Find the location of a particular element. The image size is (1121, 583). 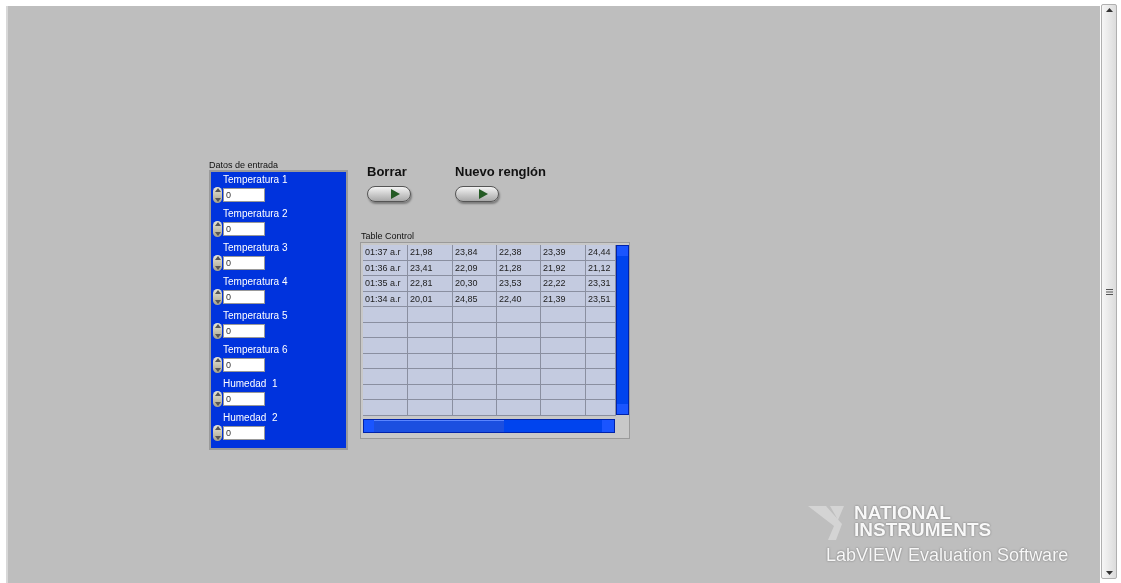

brand-name: INSTRUMENTS is located at coordinates (923, 529).